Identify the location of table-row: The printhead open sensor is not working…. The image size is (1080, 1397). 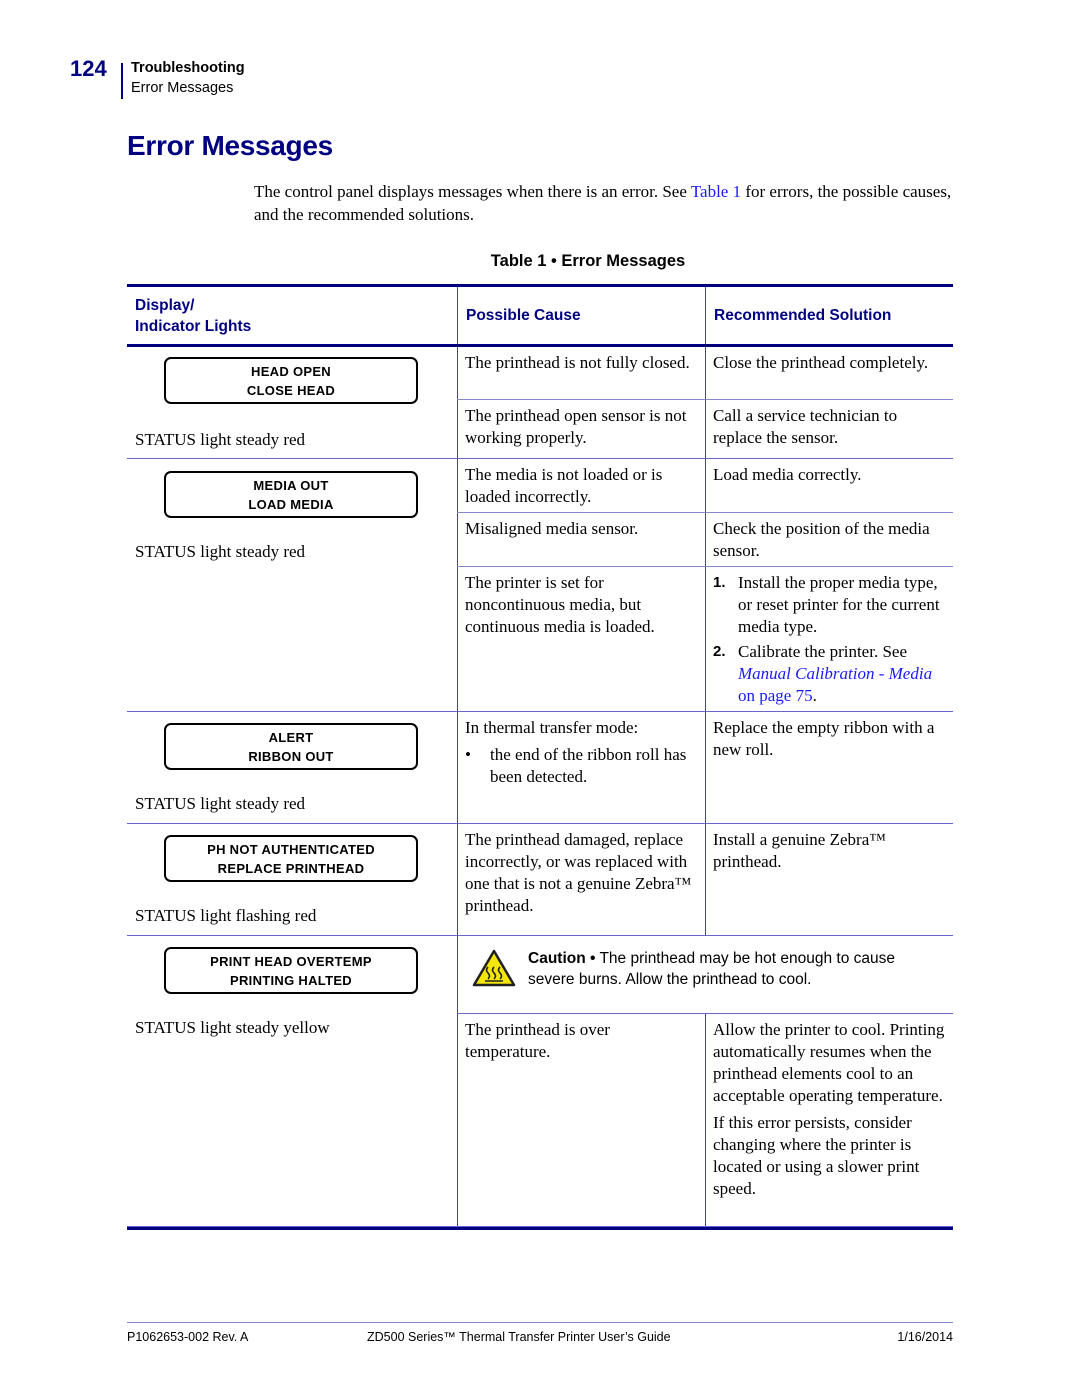
(705, 428).